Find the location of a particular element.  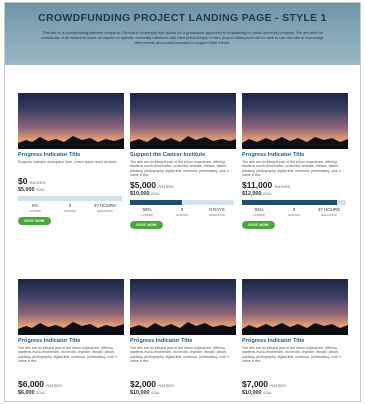

stat-funded: 0% FUNDED is located at coordinates (35, 208).